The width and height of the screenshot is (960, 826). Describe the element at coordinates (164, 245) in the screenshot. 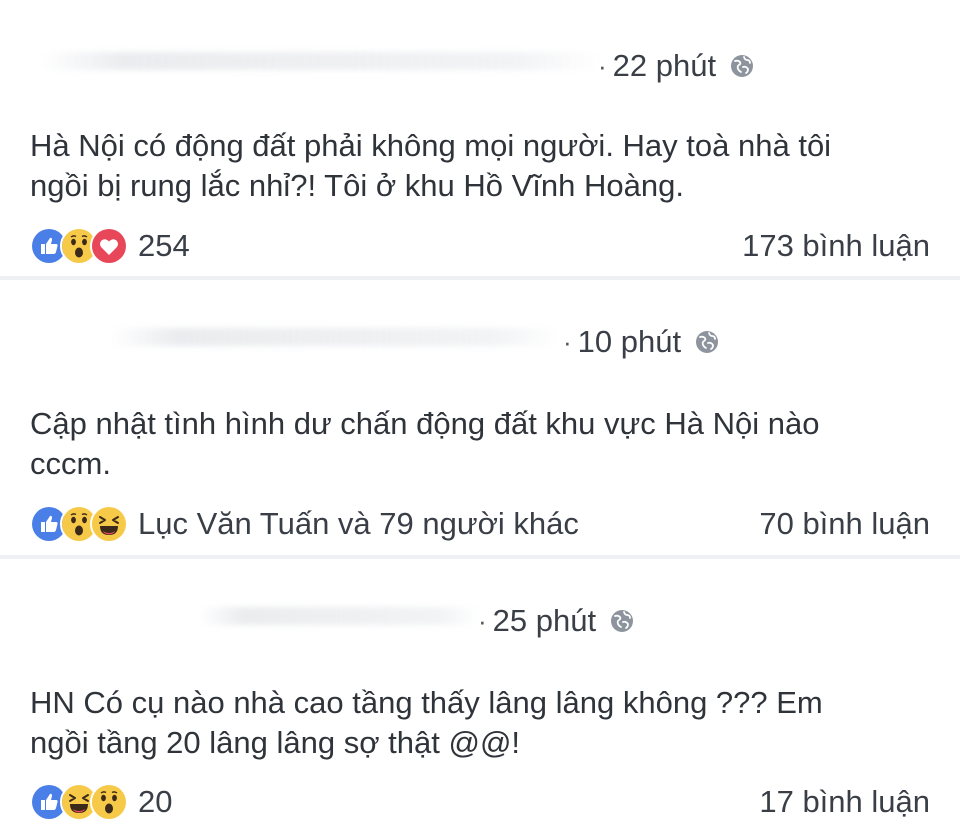

I see `reaction-count: 254` at that location.